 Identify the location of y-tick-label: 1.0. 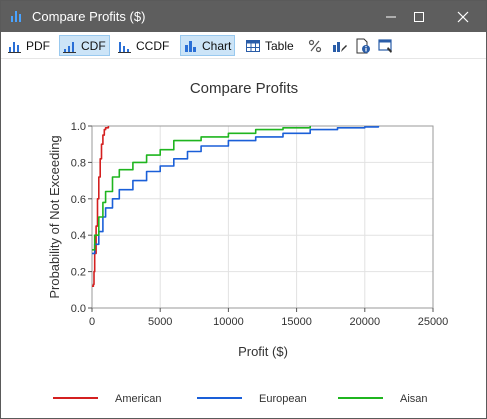
(78, 127).